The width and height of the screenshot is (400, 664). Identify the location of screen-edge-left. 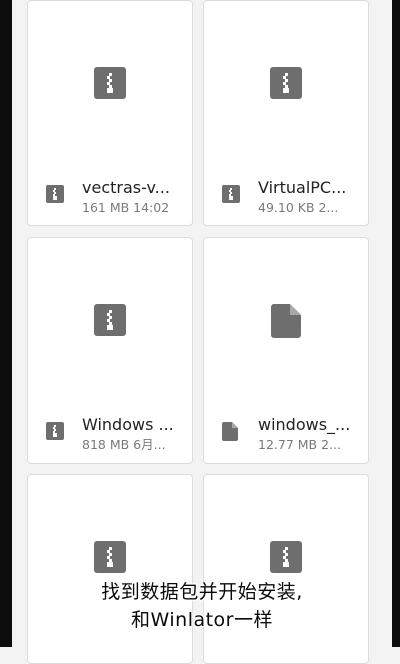
(6, 323).